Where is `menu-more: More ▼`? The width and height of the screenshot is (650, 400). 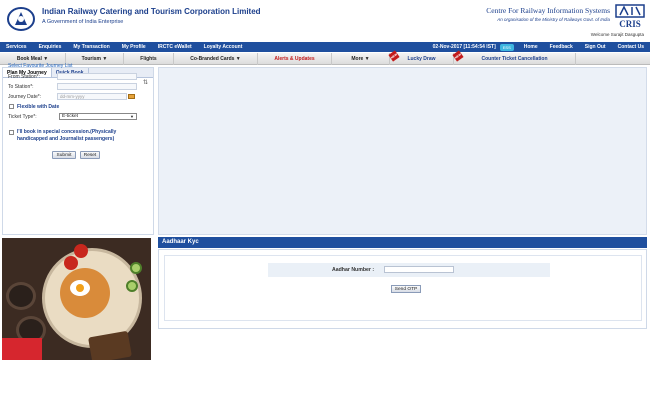 menu-more: More ▼ is located at coordinates (361, 58).